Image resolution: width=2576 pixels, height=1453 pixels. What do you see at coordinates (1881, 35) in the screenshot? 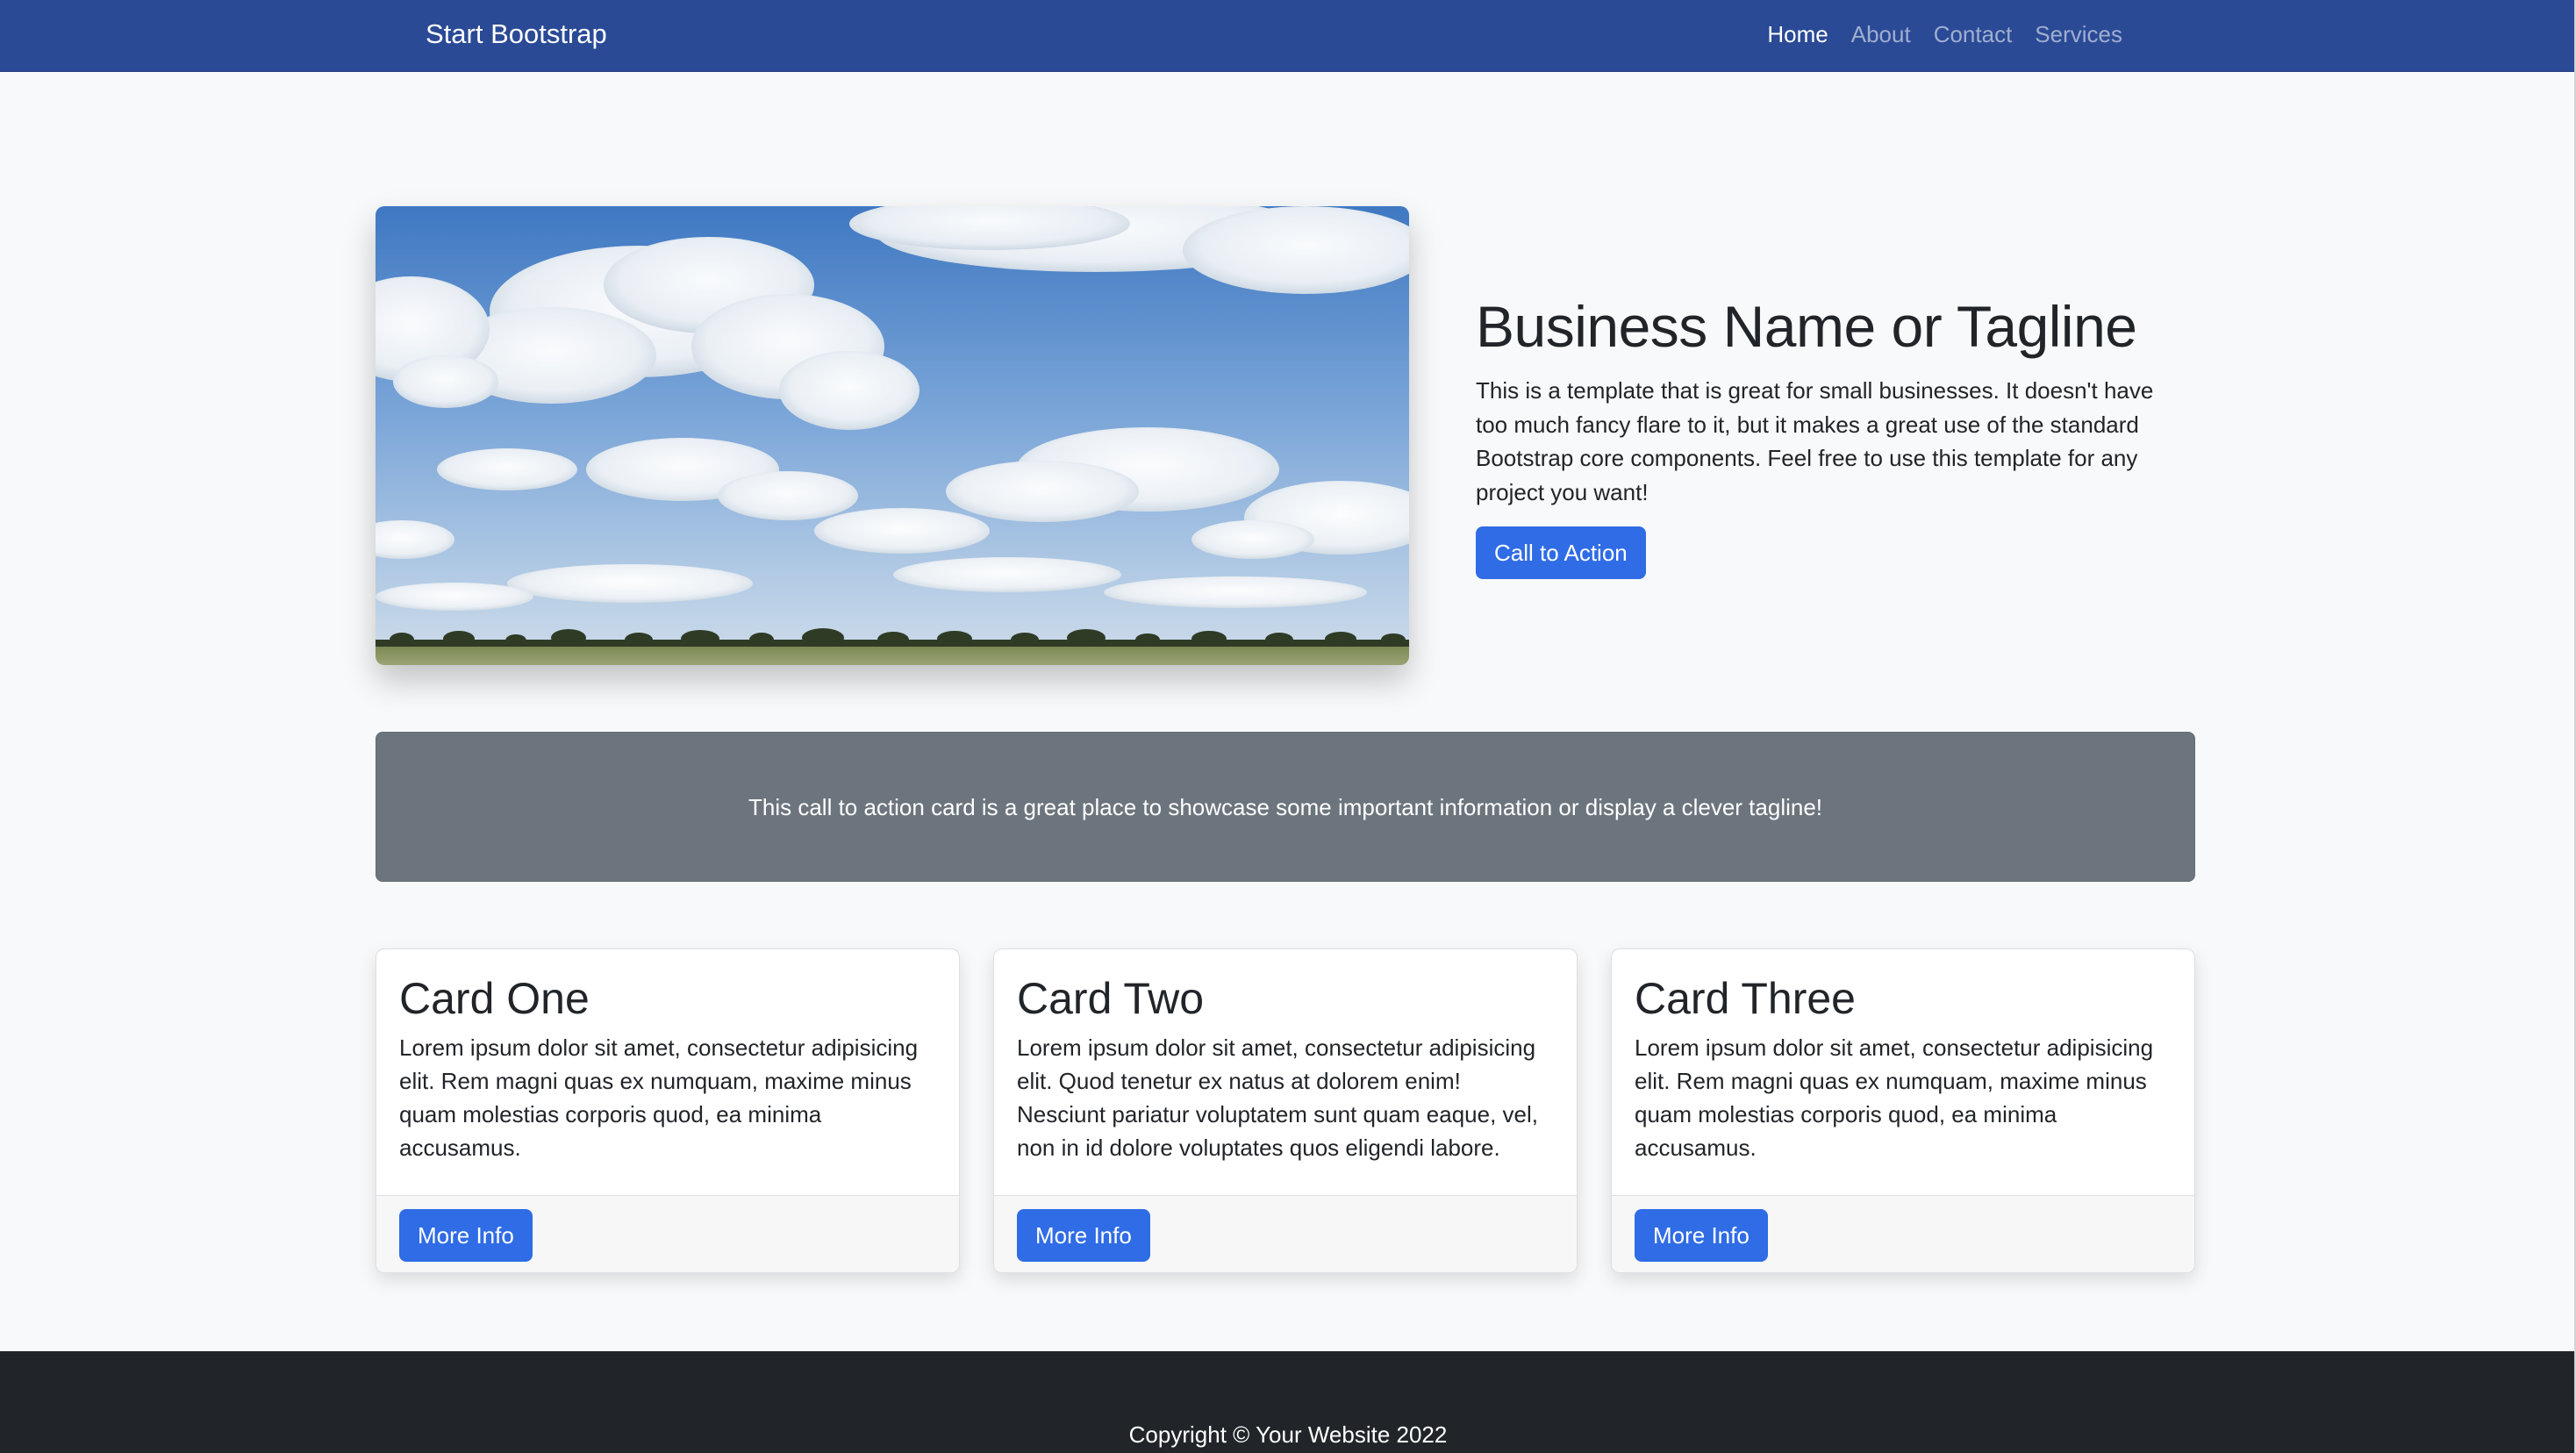
I see `nav-link-about: About` at bounding box center [1881, 35].